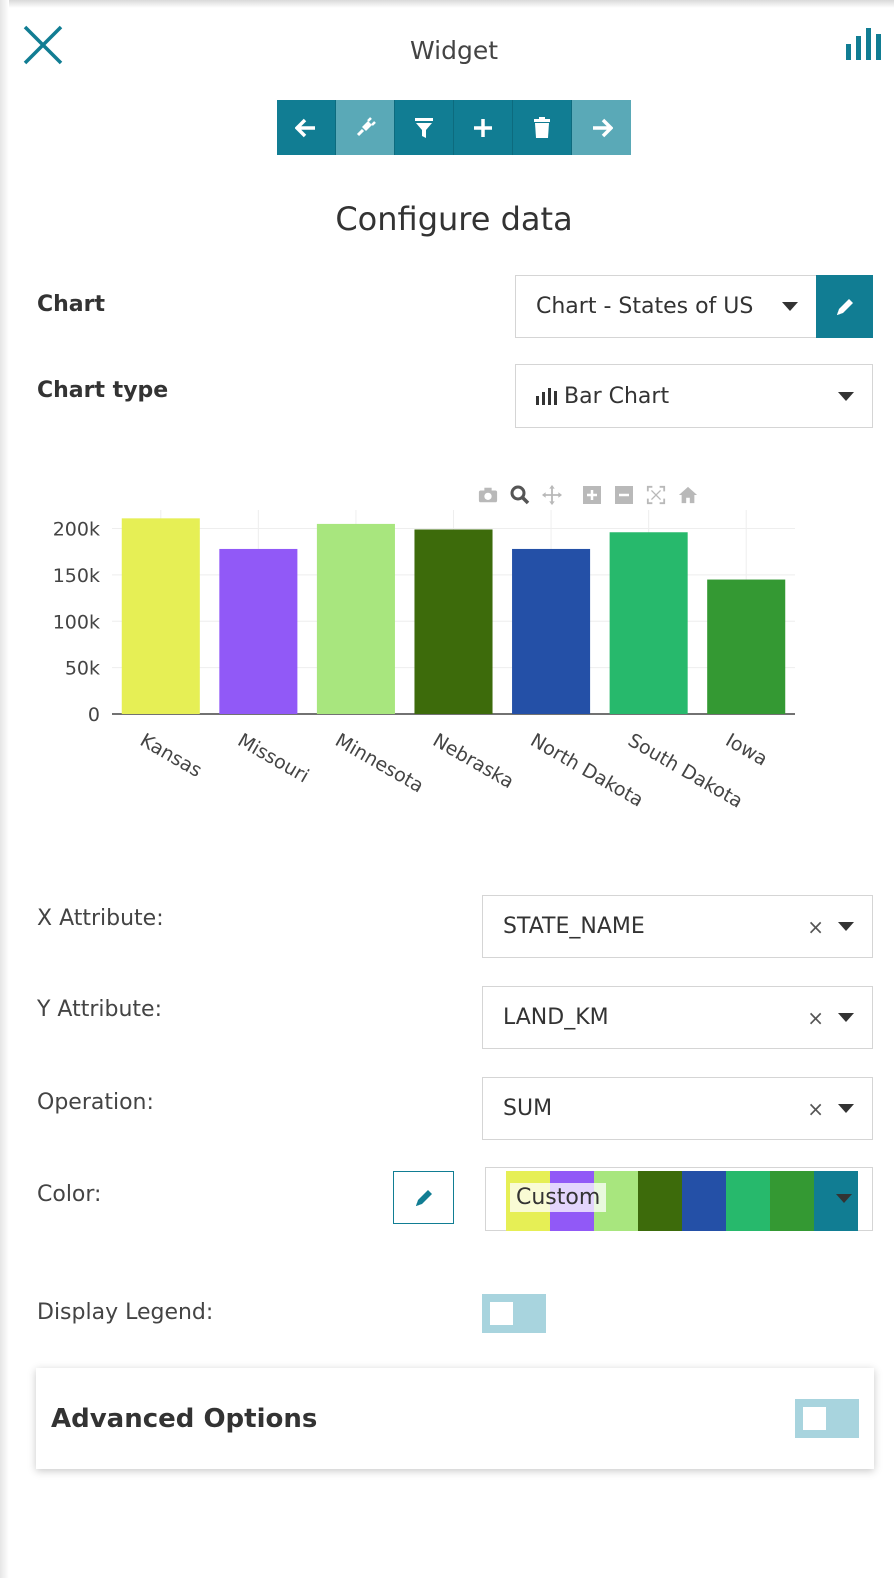 The width and height of the screenshot is (894, 1578). What do you see at coordinates (556, 1017) in the screenshot?
I see `y-attribute-value: LAND_KM` at bounding box center [556, 1017].